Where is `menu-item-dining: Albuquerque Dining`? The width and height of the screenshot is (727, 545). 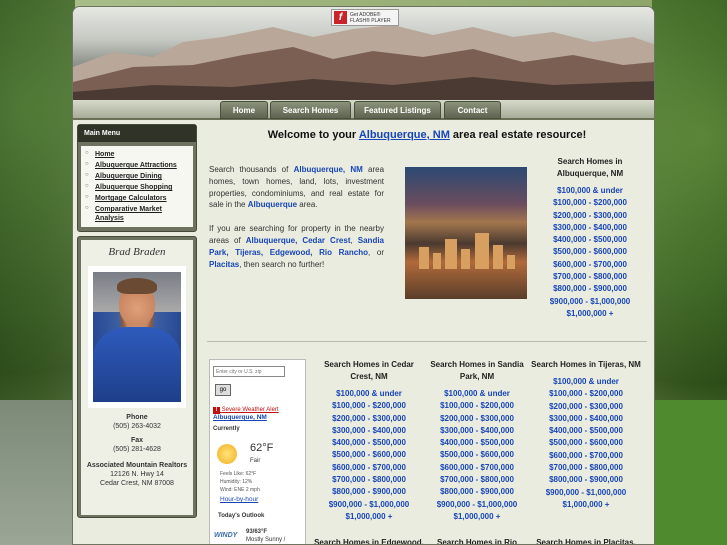 menu-item-dining: Albuquerque Dining is located at coordinates (137, 176).